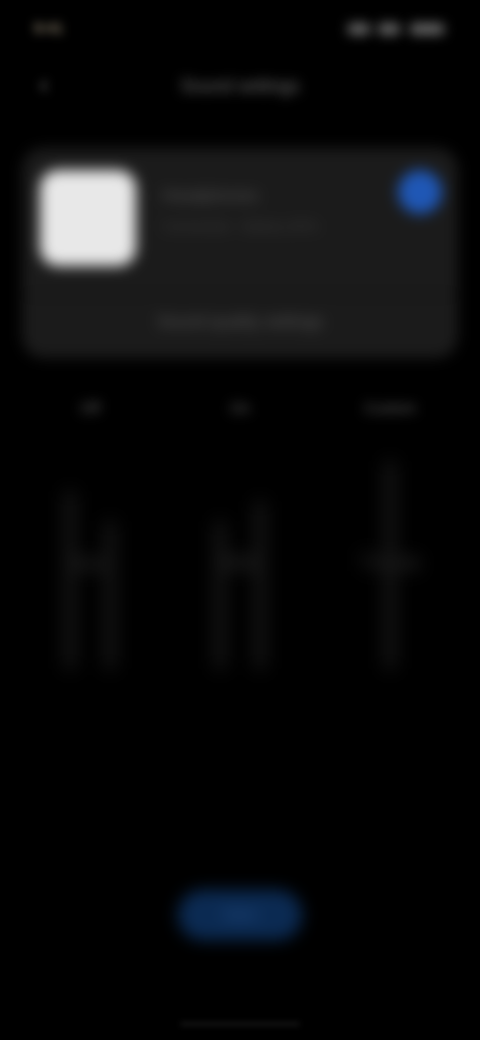 The width and height of the screenshot is (480, 1040). Describe the element at coordinates (90, 562) in the screenshot. I see `eq-label-bass: Bass` at that location.